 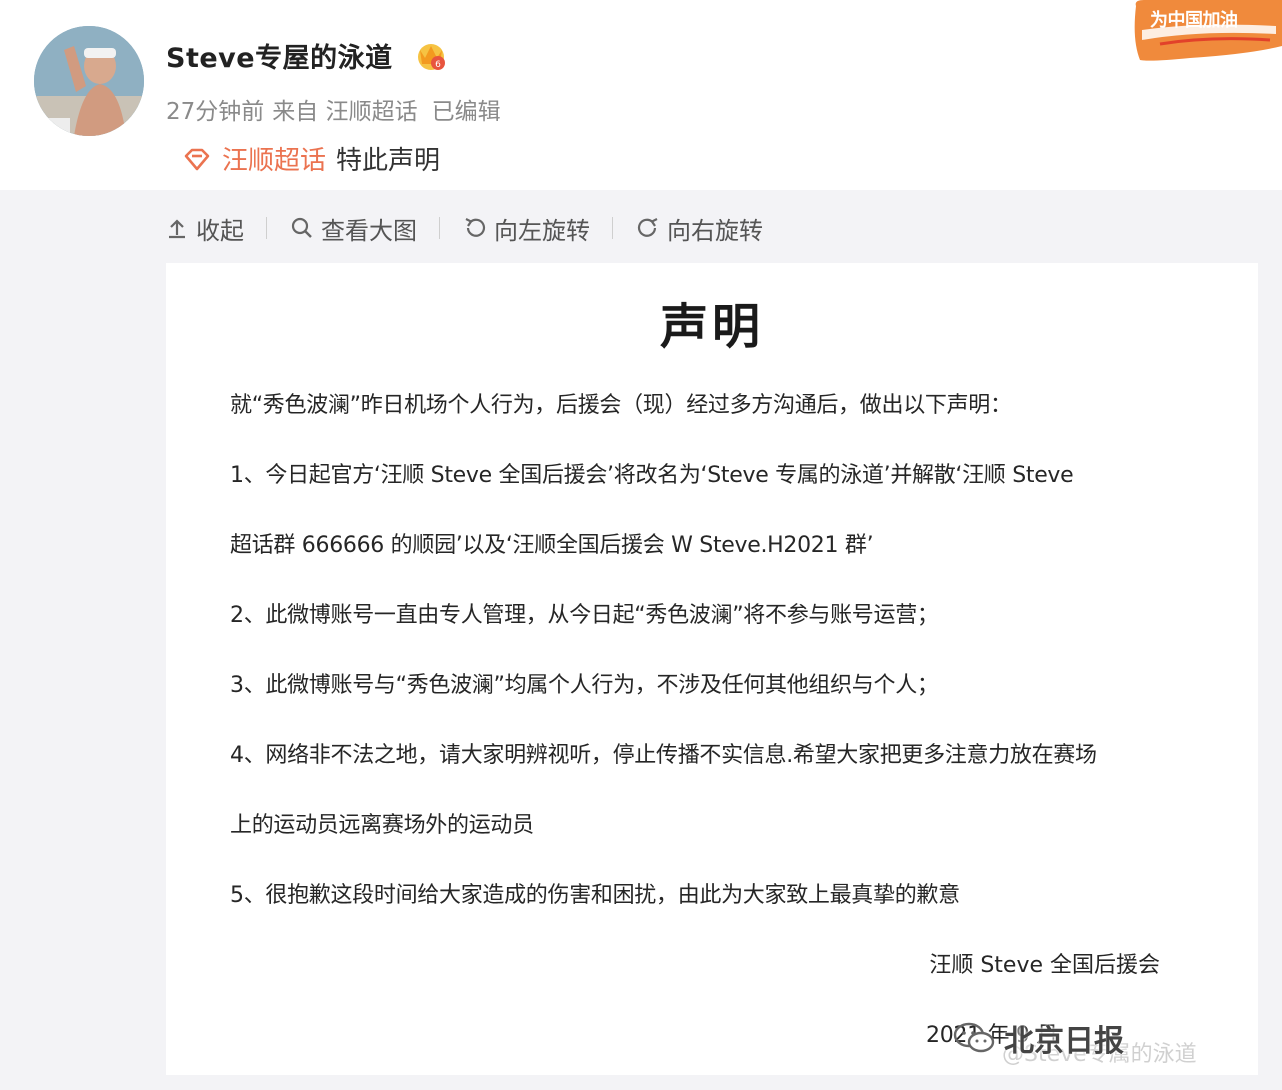 What do you see at coordinates (475, 227) in the screenshot?
I see `rotate-left-icon` at bounding box center [475, 227].